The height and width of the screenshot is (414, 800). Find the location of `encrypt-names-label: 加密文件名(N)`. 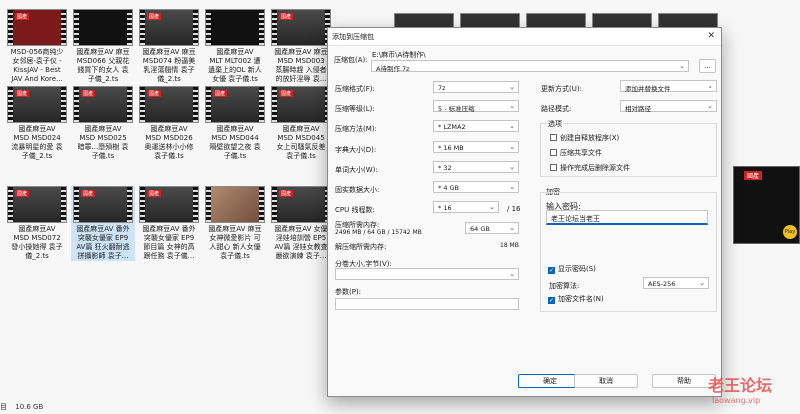

encrypt-names-label: 加密文件名(N) is located at coordinates (581, 299).